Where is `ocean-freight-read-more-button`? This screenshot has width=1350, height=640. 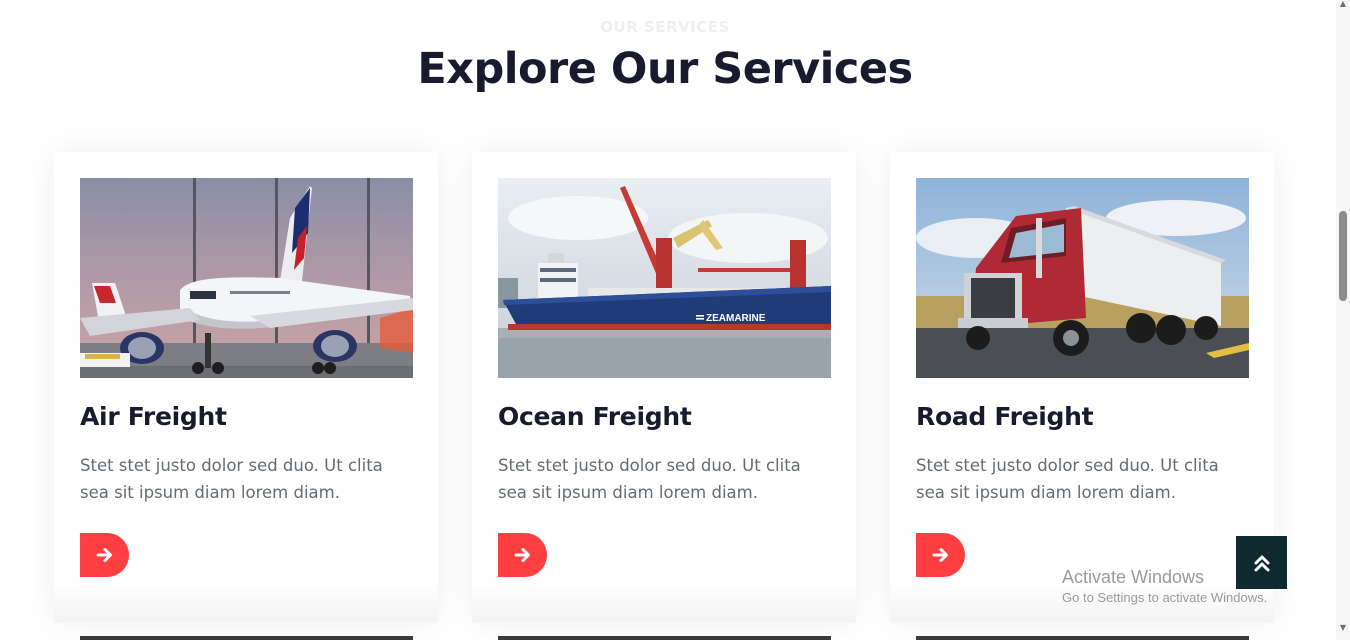 ocean-freight-read-more-button is located at coordinates (522, 555).